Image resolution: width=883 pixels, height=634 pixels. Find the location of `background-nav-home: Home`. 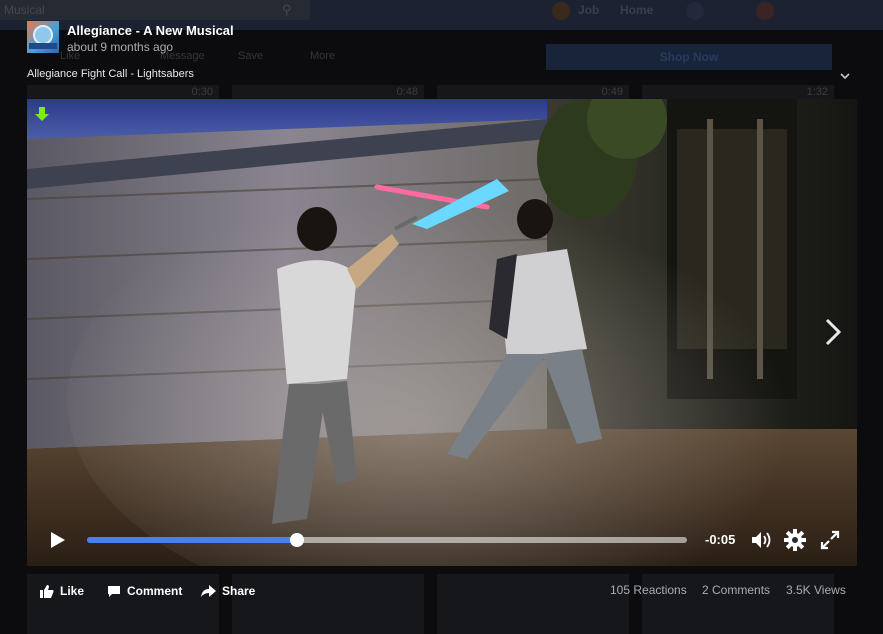

background-nav-home: Home is located at coordinates (637, 10).